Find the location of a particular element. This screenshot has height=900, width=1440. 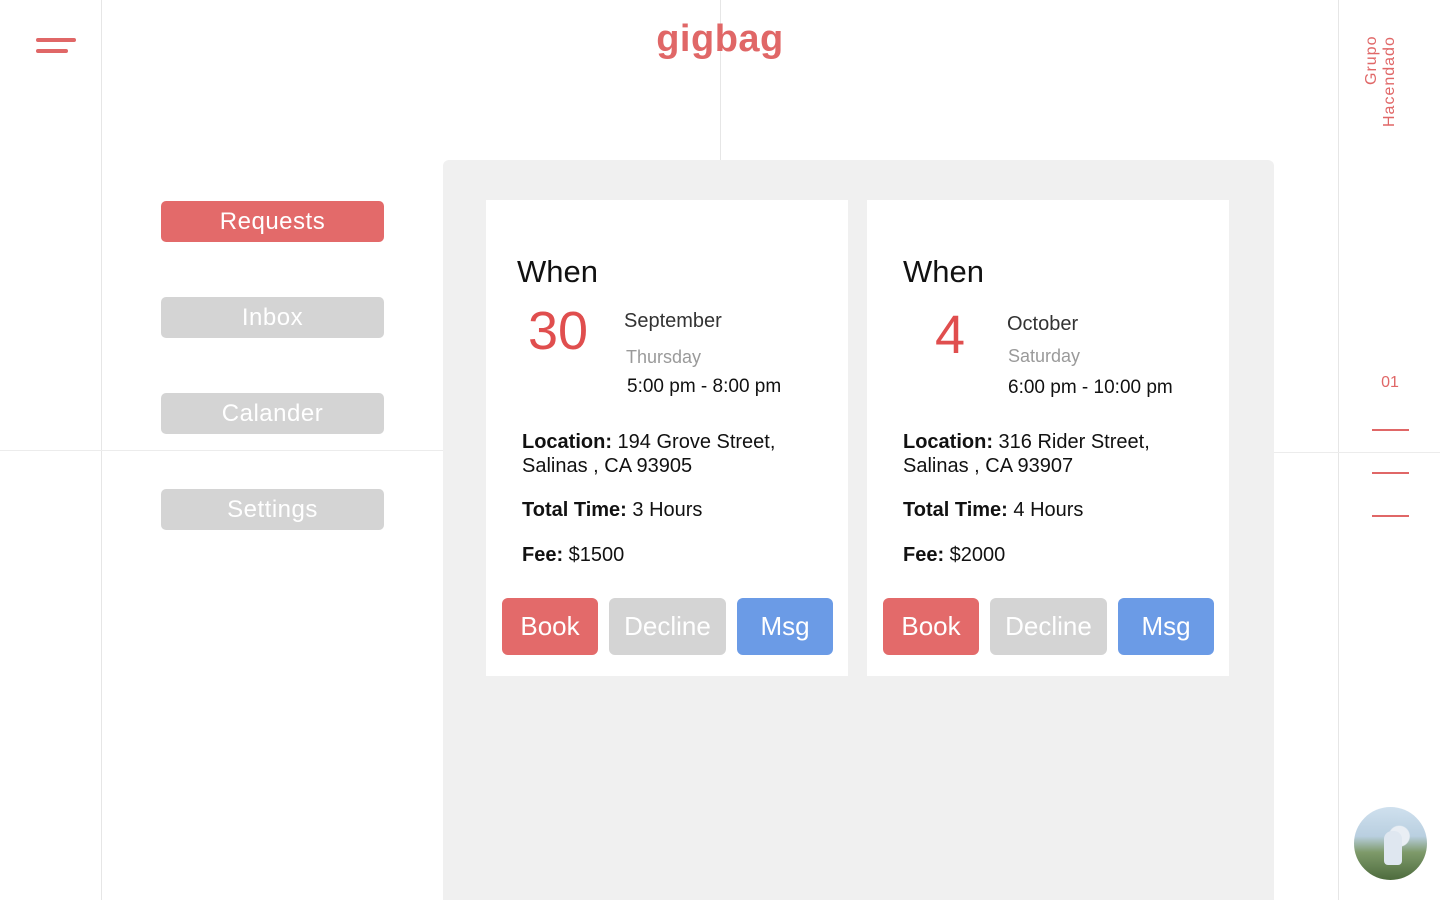

total-time-info: Total Time: 4 Hours is located at coordinates (993, 510).